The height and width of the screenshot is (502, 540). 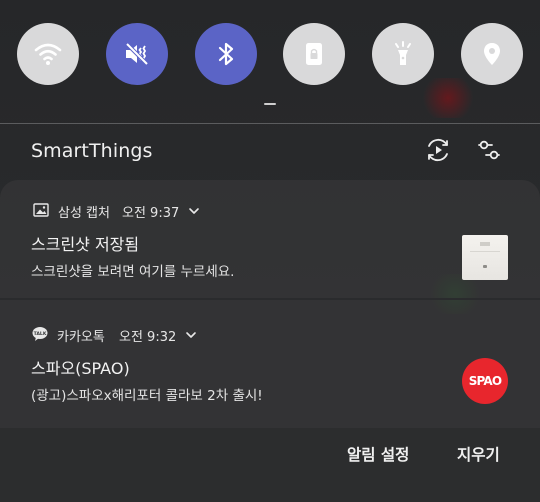 I want to click on smartthings-label: SmartThings, so click(x=92, y=151).